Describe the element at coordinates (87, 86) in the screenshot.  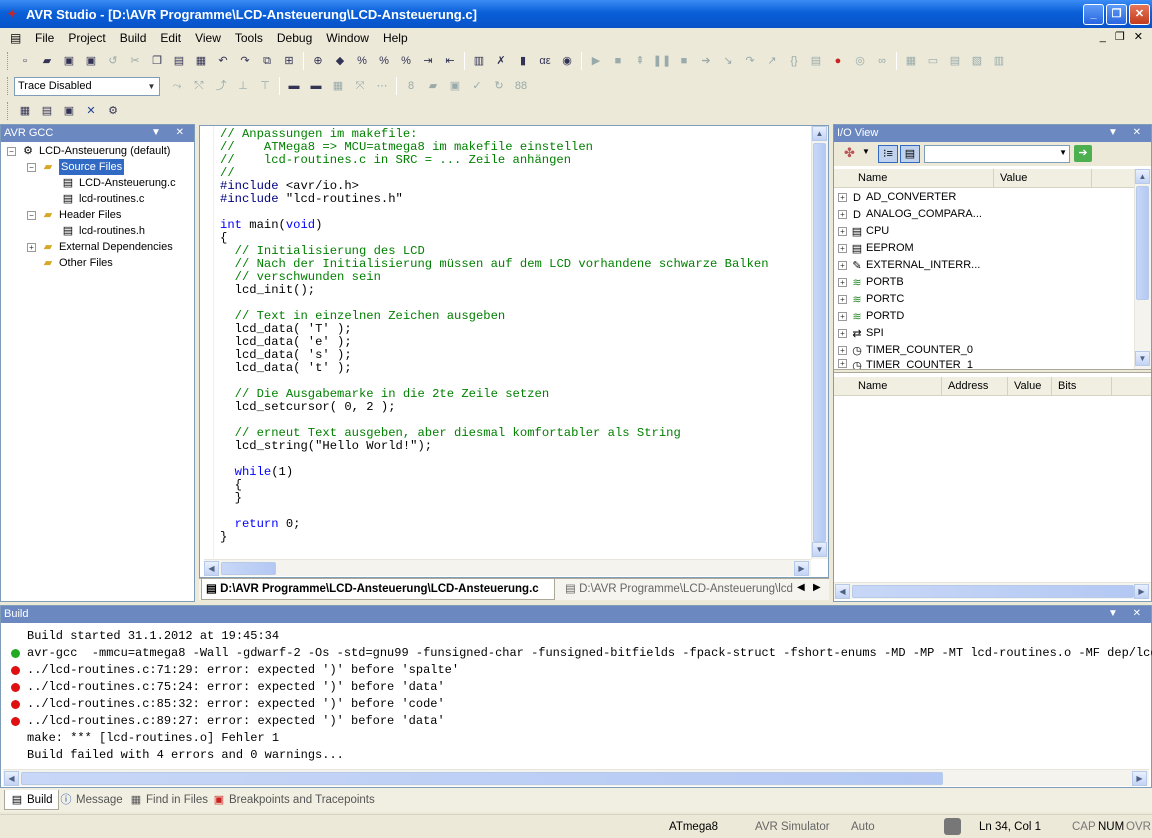
I see `trace-mode-combo: Trace Disabled ▼` at that location.